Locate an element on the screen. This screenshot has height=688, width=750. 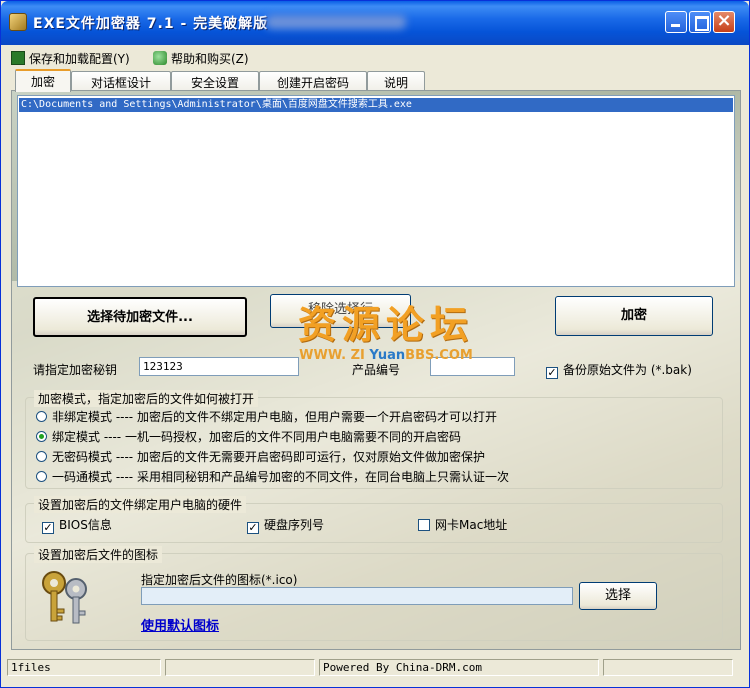
mac-checkbox: 网卡Mac地址 is located at coordinates (462, 524).